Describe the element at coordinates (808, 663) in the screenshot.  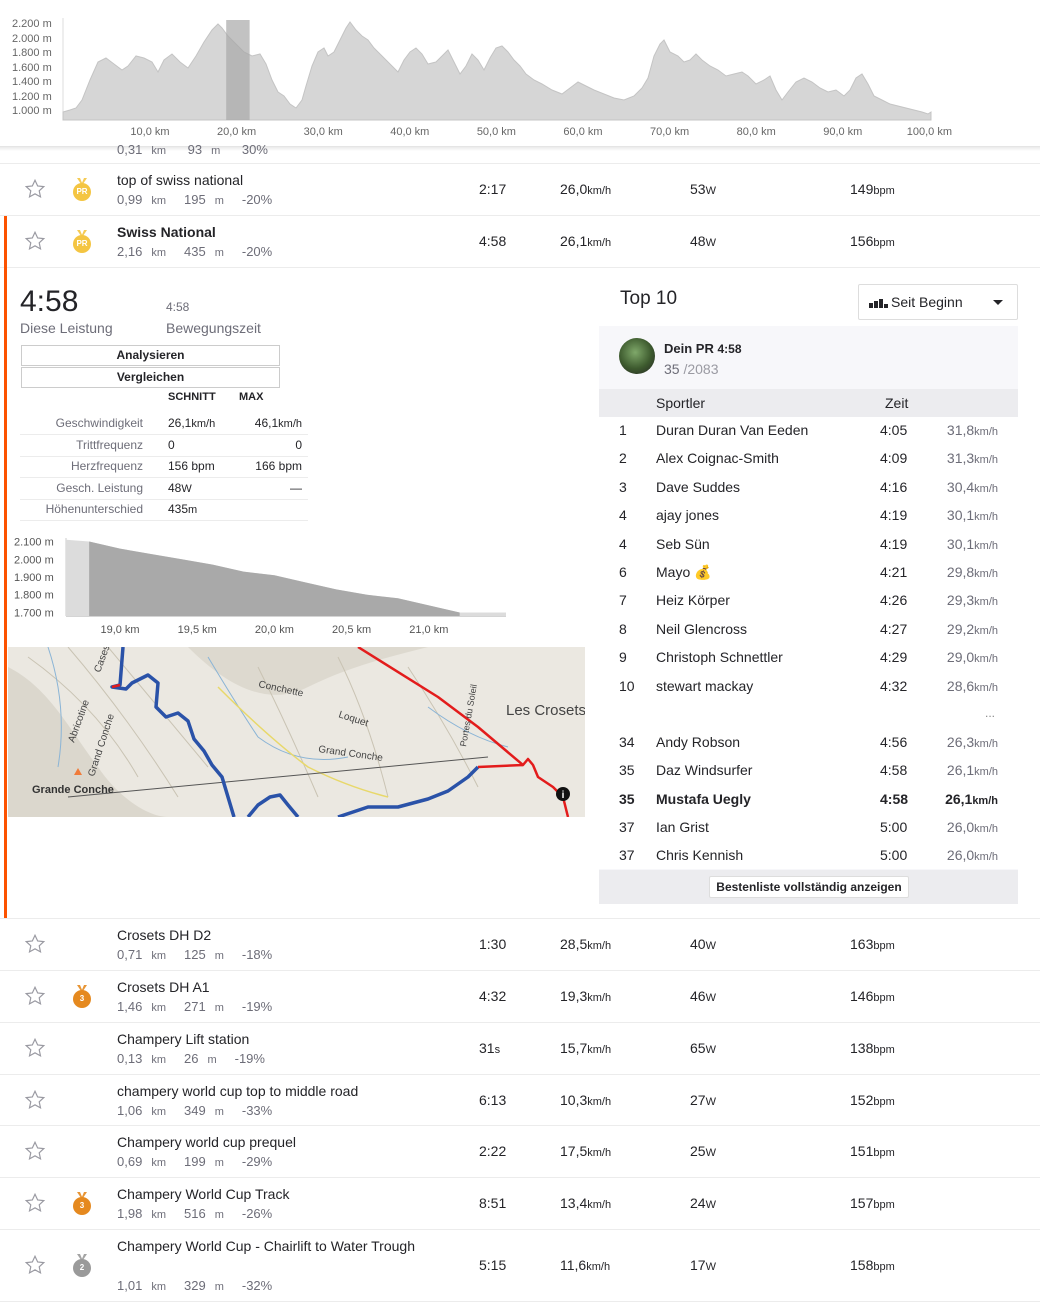
I see `leaderboard-row: 9 Christoph Schnettler 4:29 29,0km/h` at that location.